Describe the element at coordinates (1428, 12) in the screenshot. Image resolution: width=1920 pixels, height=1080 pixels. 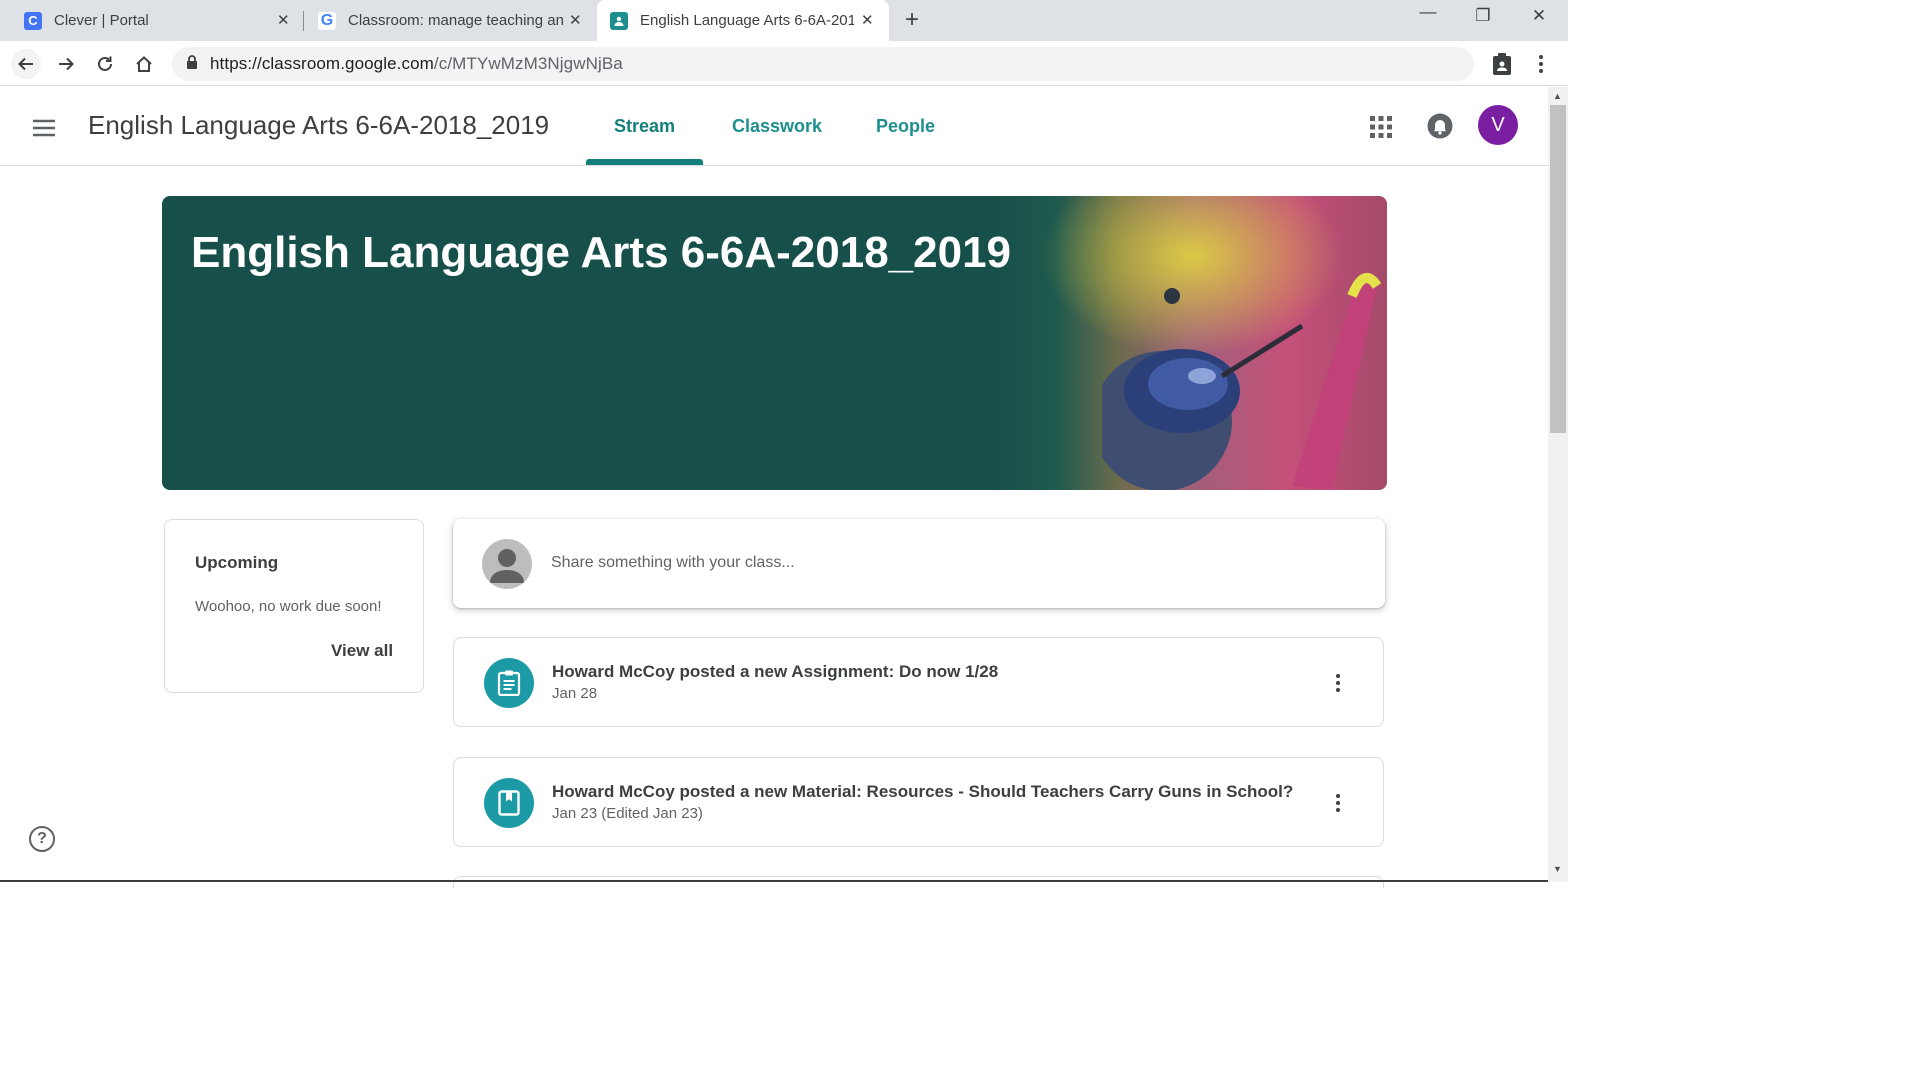
I see `minimize-window-icon: —` at that location.